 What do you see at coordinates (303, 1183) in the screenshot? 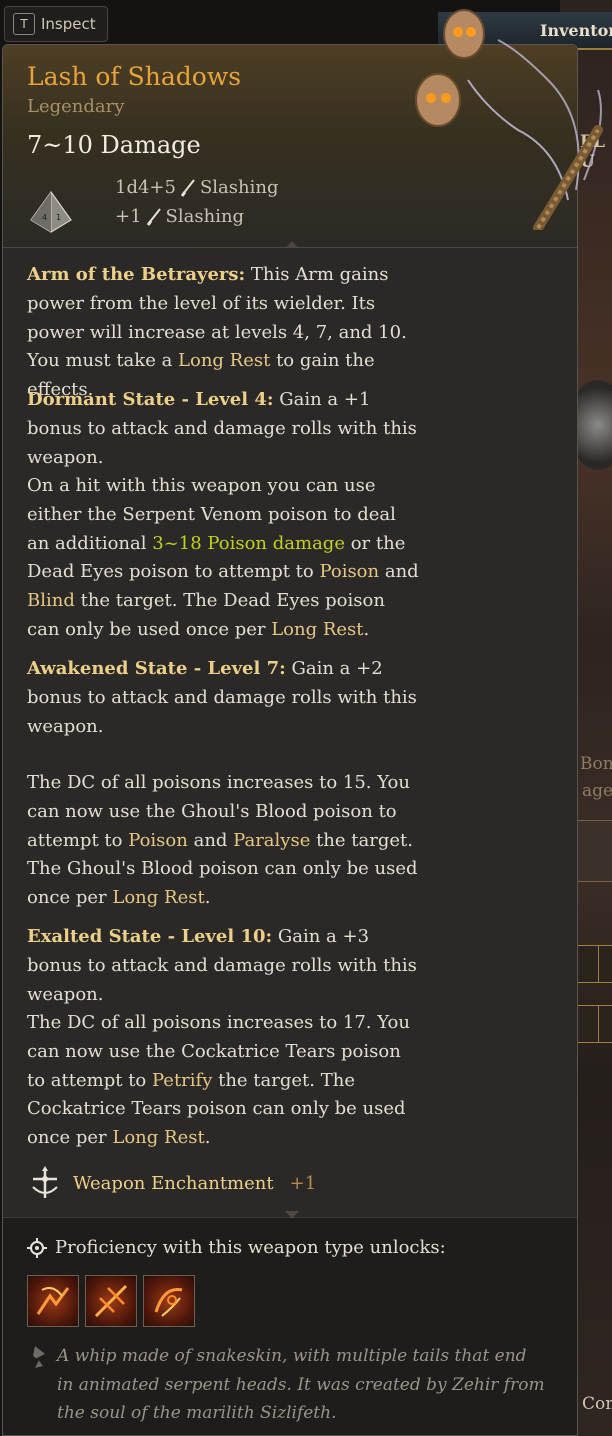
I see `enchantment-value: +1` at bounding box center [303, 1183].